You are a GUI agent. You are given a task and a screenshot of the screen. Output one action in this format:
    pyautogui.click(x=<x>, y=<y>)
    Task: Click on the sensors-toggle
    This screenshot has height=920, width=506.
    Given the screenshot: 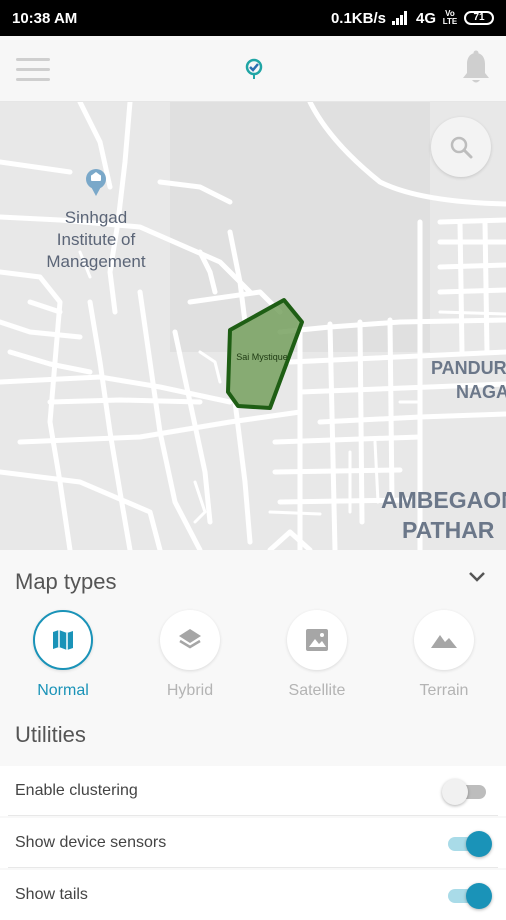 What is the action you would take?
    pyautogui.click(x=468, y=844)
    